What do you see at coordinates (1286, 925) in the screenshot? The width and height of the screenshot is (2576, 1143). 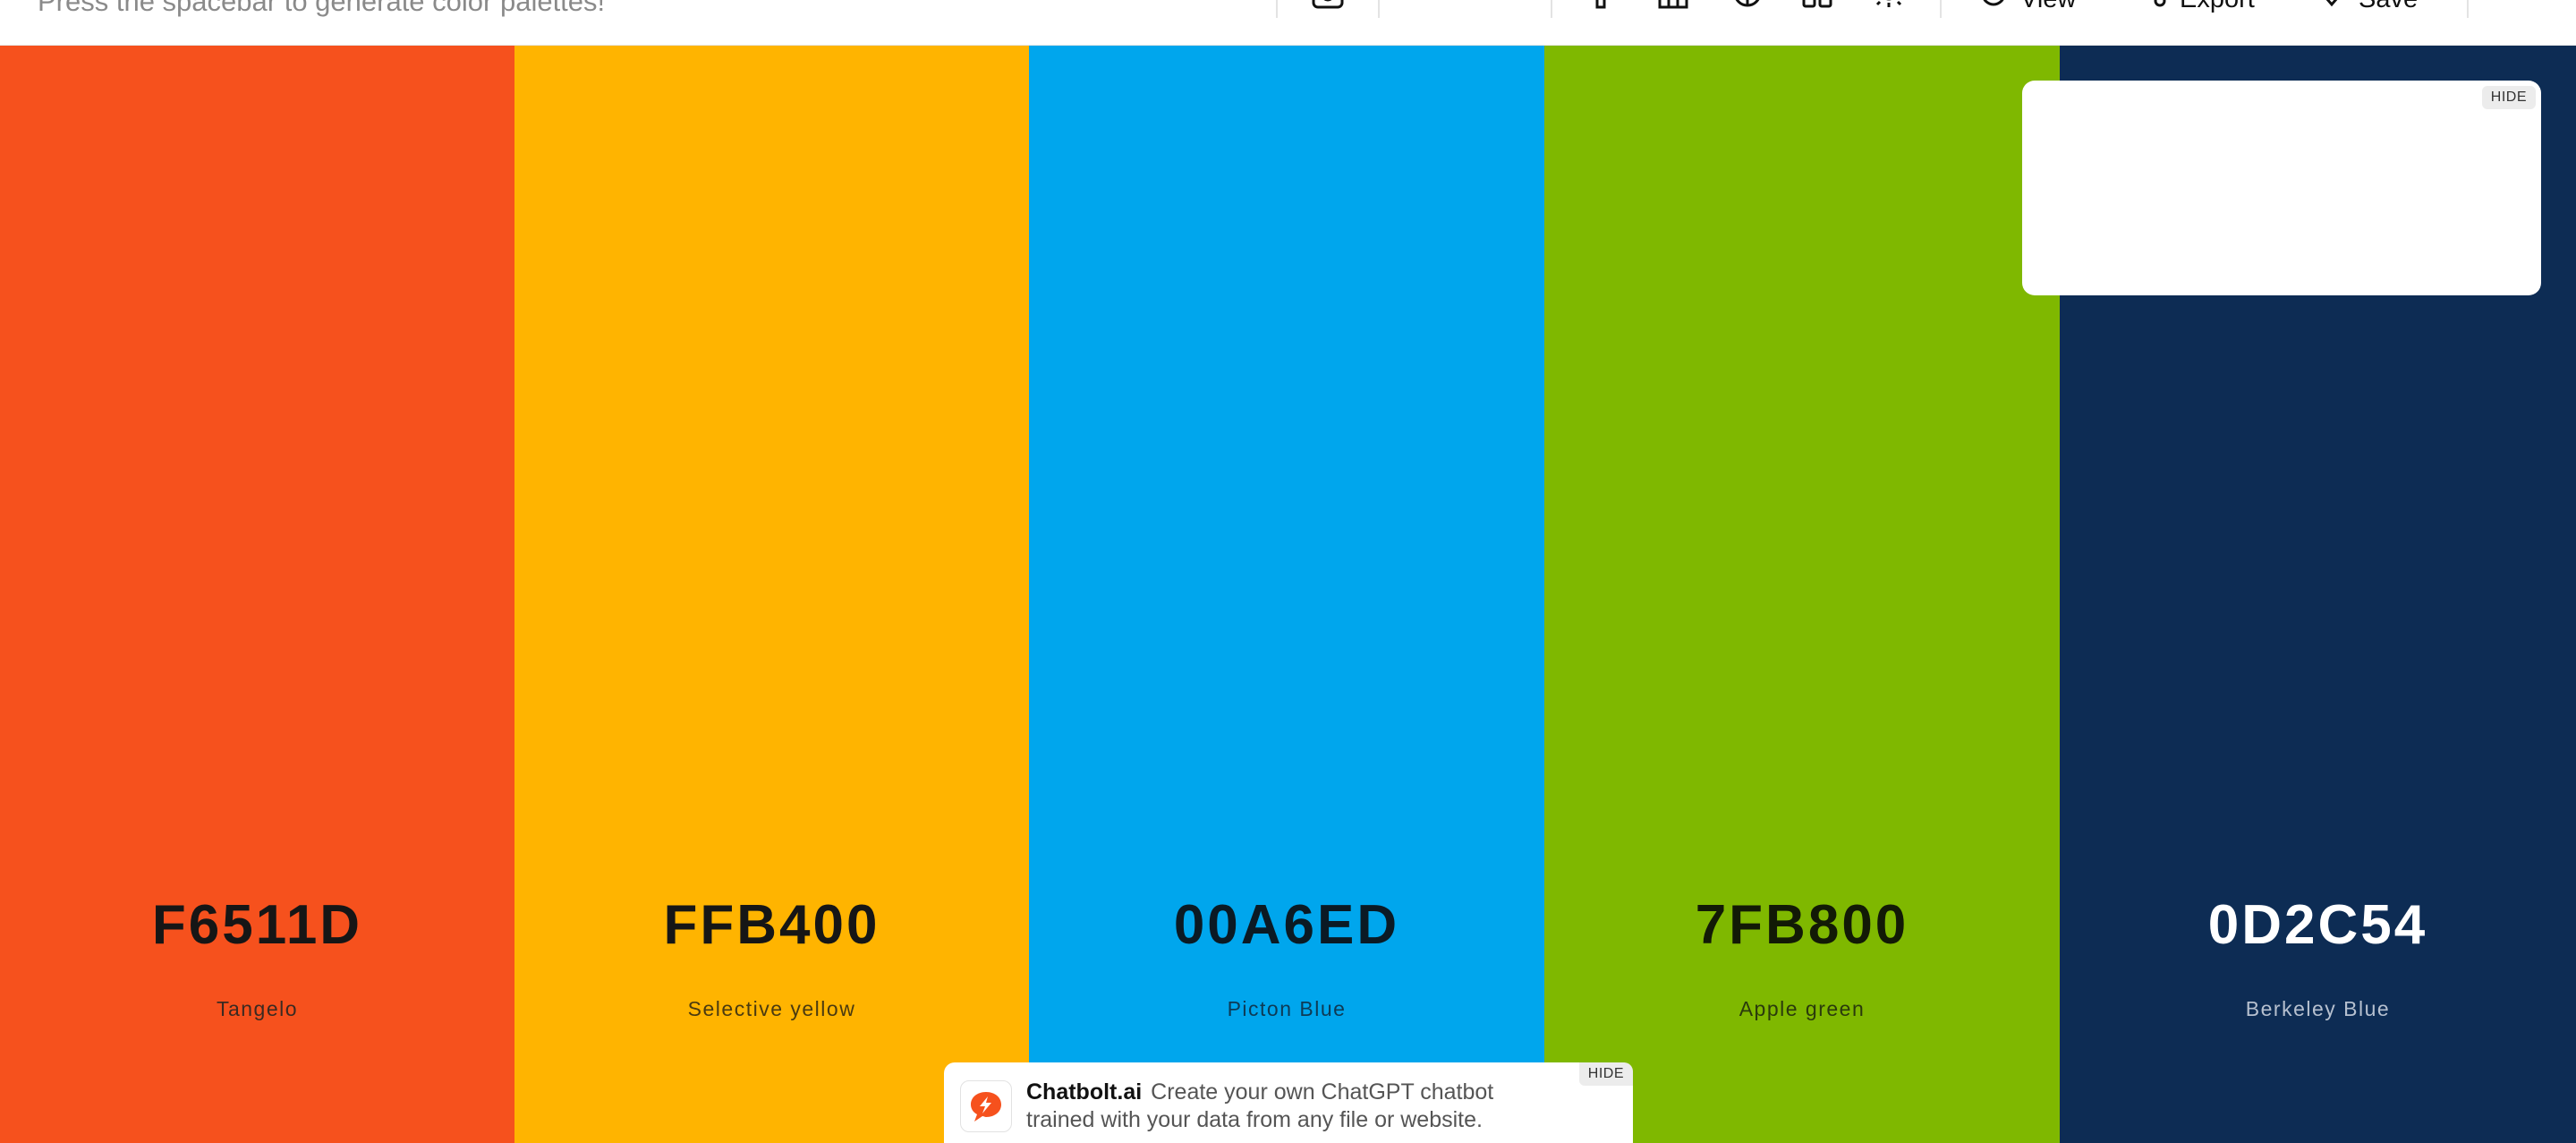 I see `hex-code: 00A6ED` at bounding box center [1286, 925].